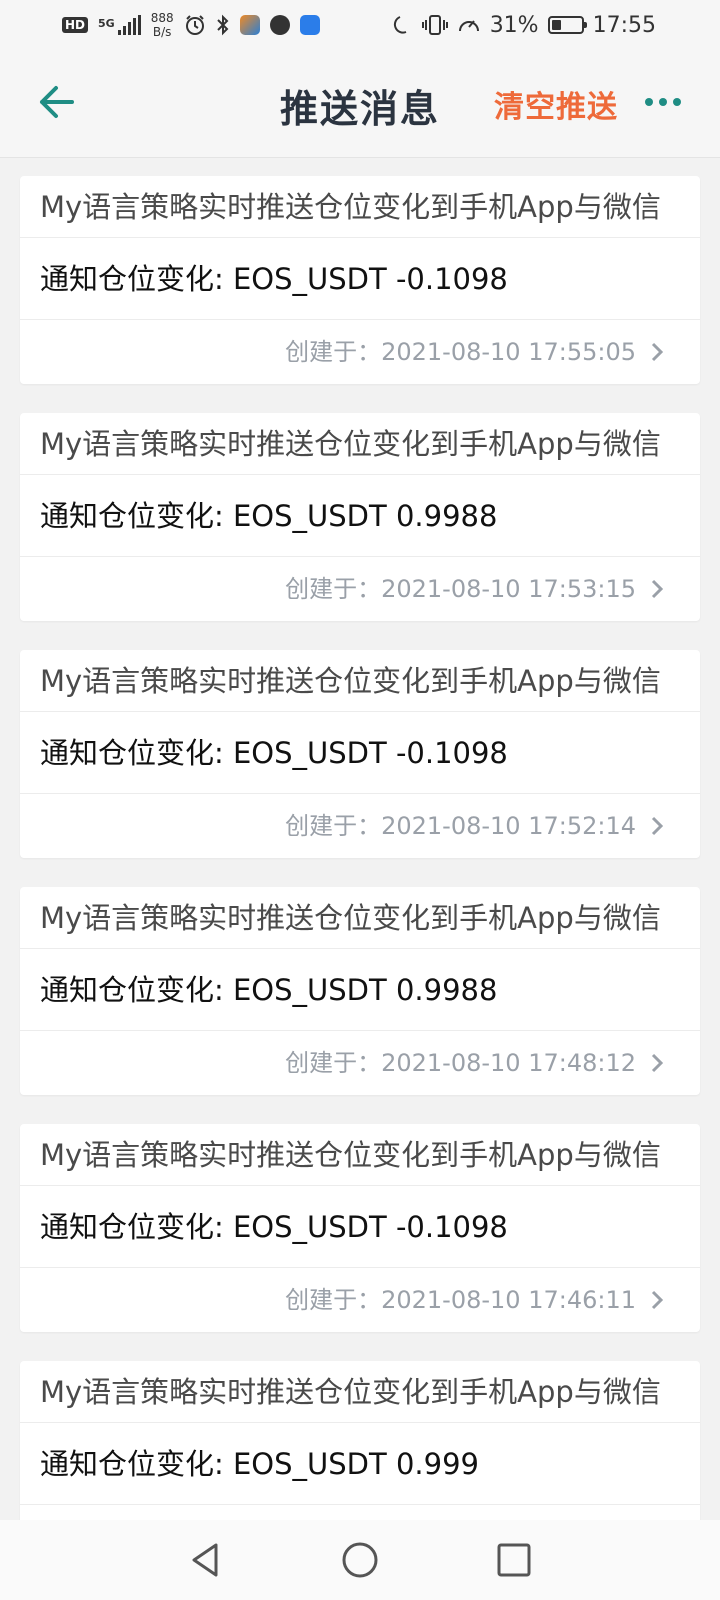  Describe the element at coordinates (119, 25) in the screenshot. I see `signal-icon: 5G` at that location.